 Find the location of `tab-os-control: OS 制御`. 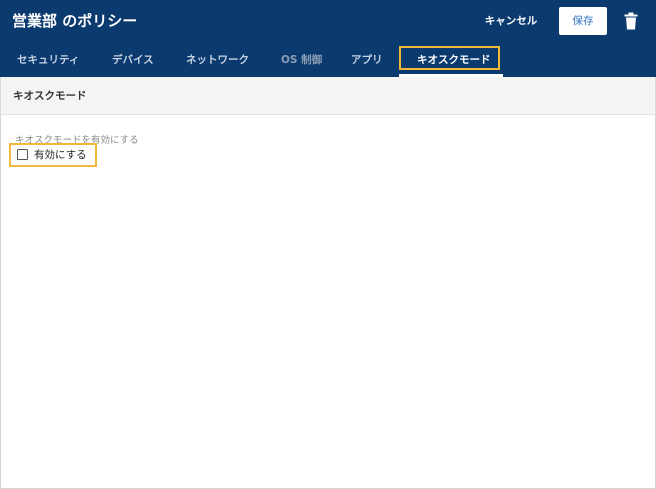

tab-os-control: OS 制御 is located at coordinates (301, 61).